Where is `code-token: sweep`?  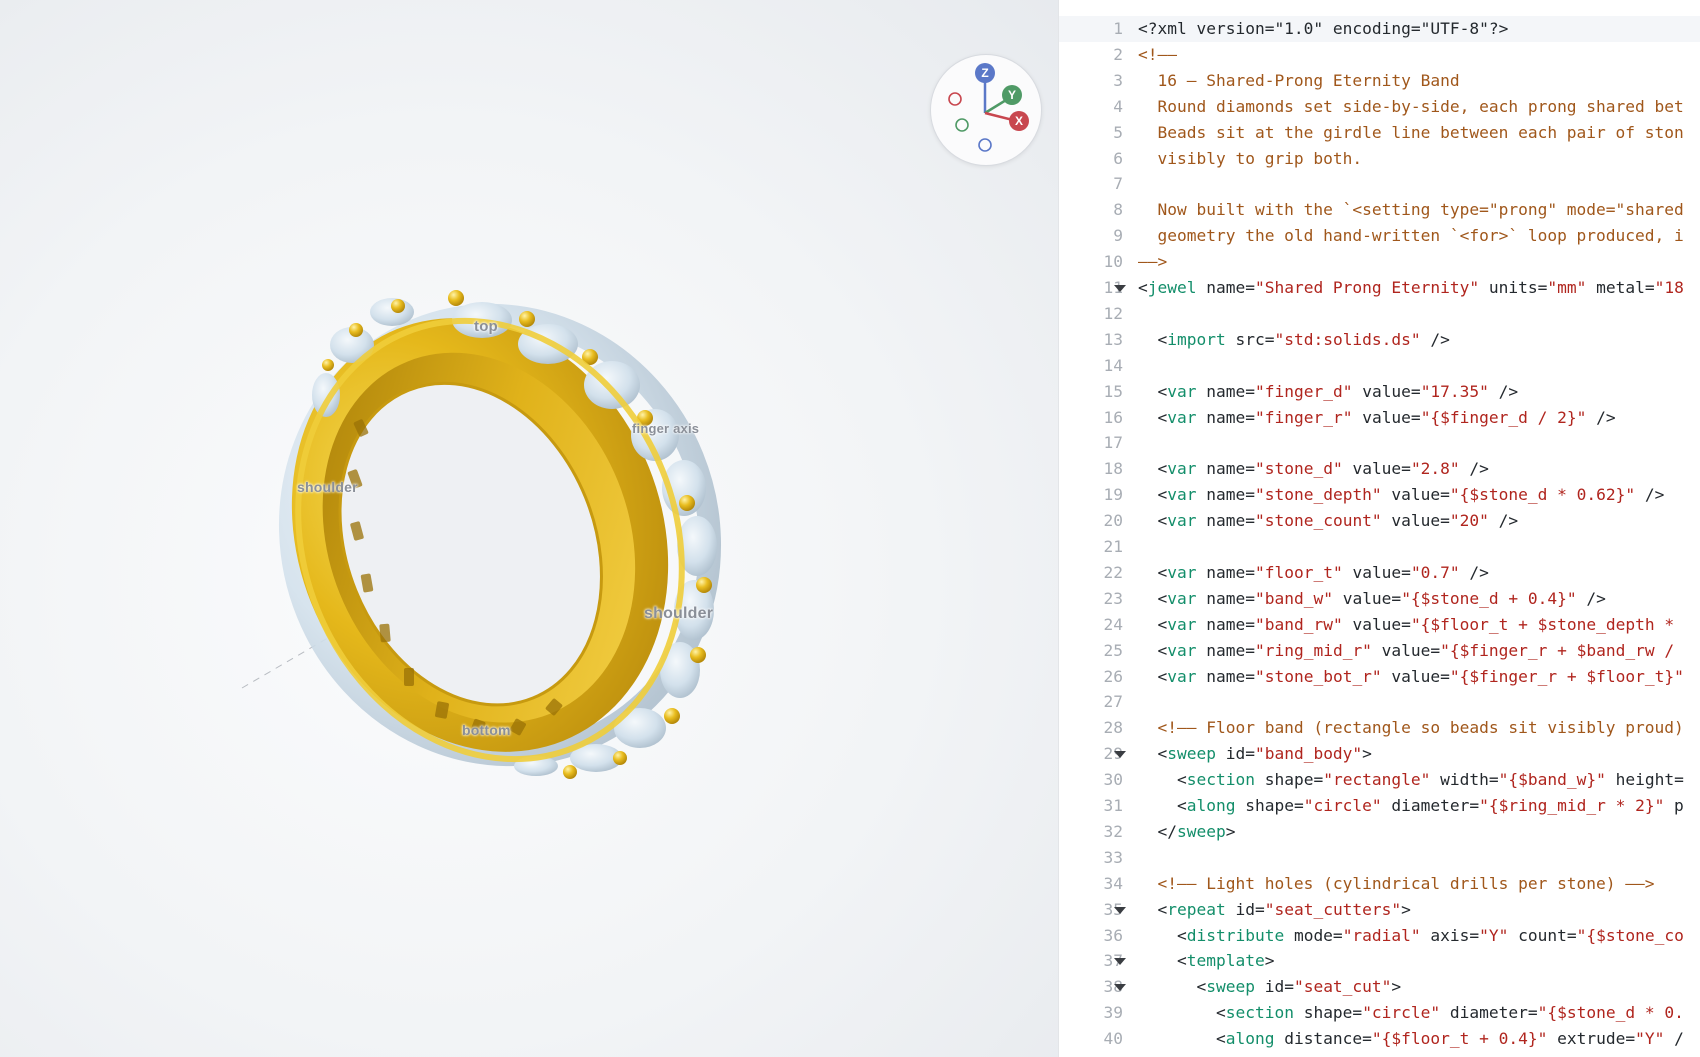 code-token: sweep is located at coordinates (1191, 754).